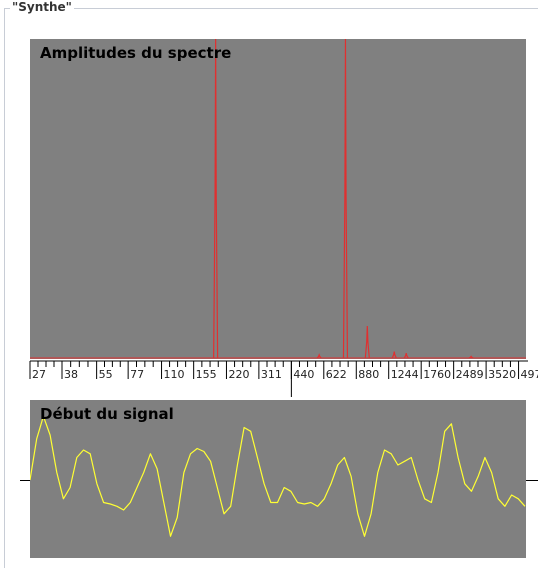  Describe the element at coordinates (137, 374) in the screenshot. I see `axis-tick-label: 77` at that location.